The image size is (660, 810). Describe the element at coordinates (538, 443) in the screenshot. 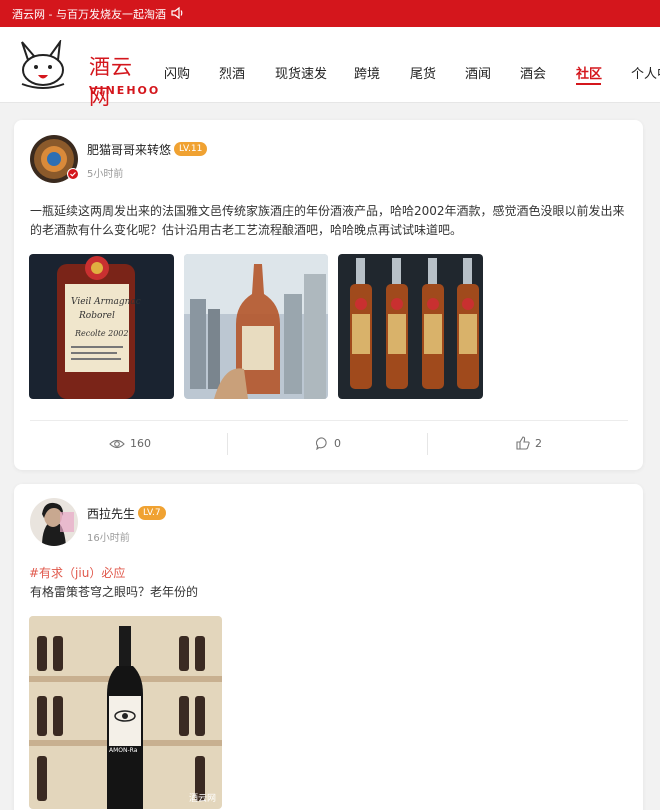

I see `like-count: 2` at that location.